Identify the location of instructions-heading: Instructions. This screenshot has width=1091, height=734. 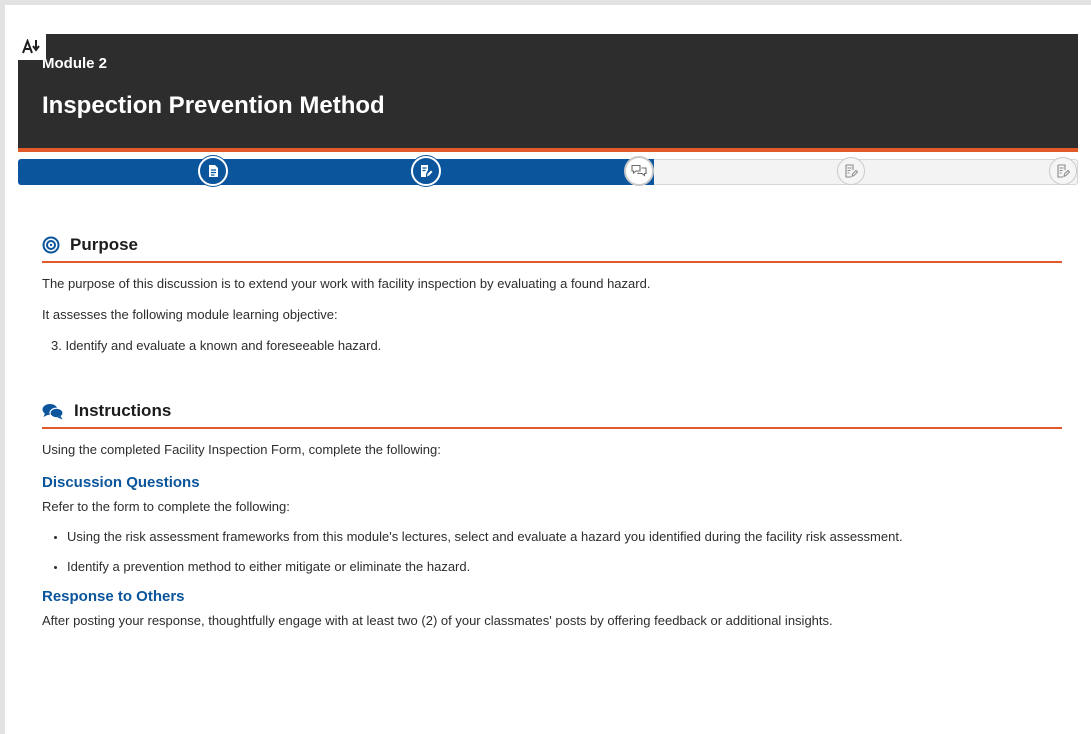
(552, 414).